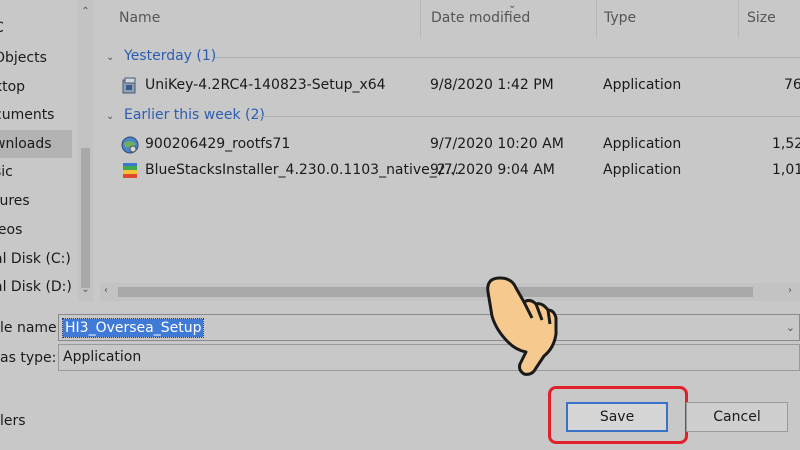 The height and width of the screenshot is (450, 800). I want to click on column-size: Size, so click(761, 18).